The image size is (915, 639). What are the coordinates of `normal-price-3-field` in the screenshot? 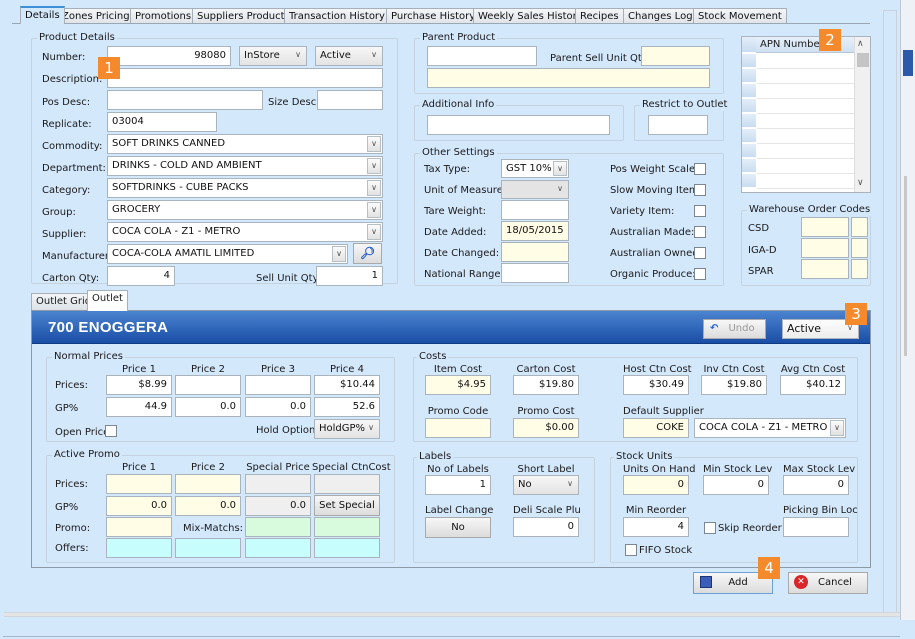 It's located at (278, 385).